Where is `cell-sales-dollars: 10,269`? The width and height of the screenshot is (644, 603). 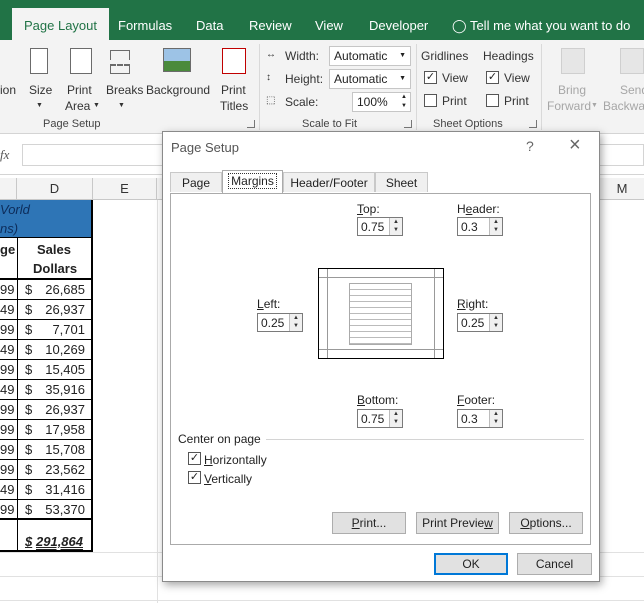
cell-sales-dollars: 10,269 is located at coordinates (65, 349).